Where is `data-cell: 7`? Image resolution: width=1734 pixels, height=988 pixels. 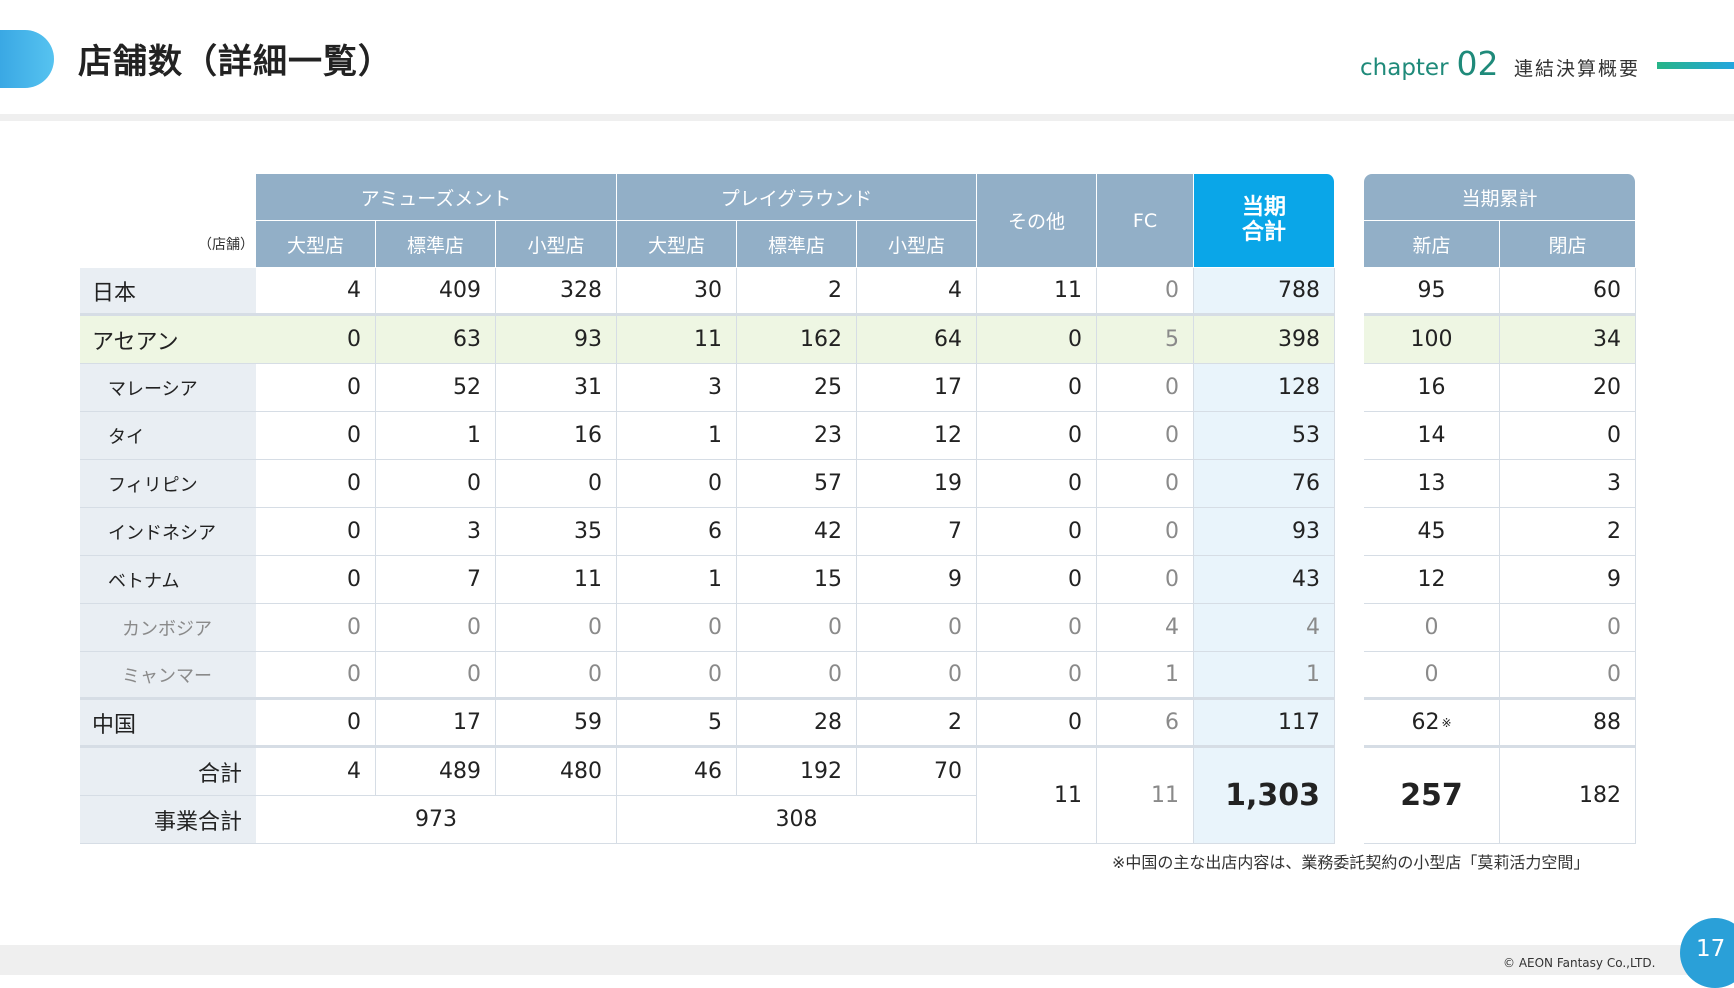 data-cell: 7 is located at coordinates (436, 580).